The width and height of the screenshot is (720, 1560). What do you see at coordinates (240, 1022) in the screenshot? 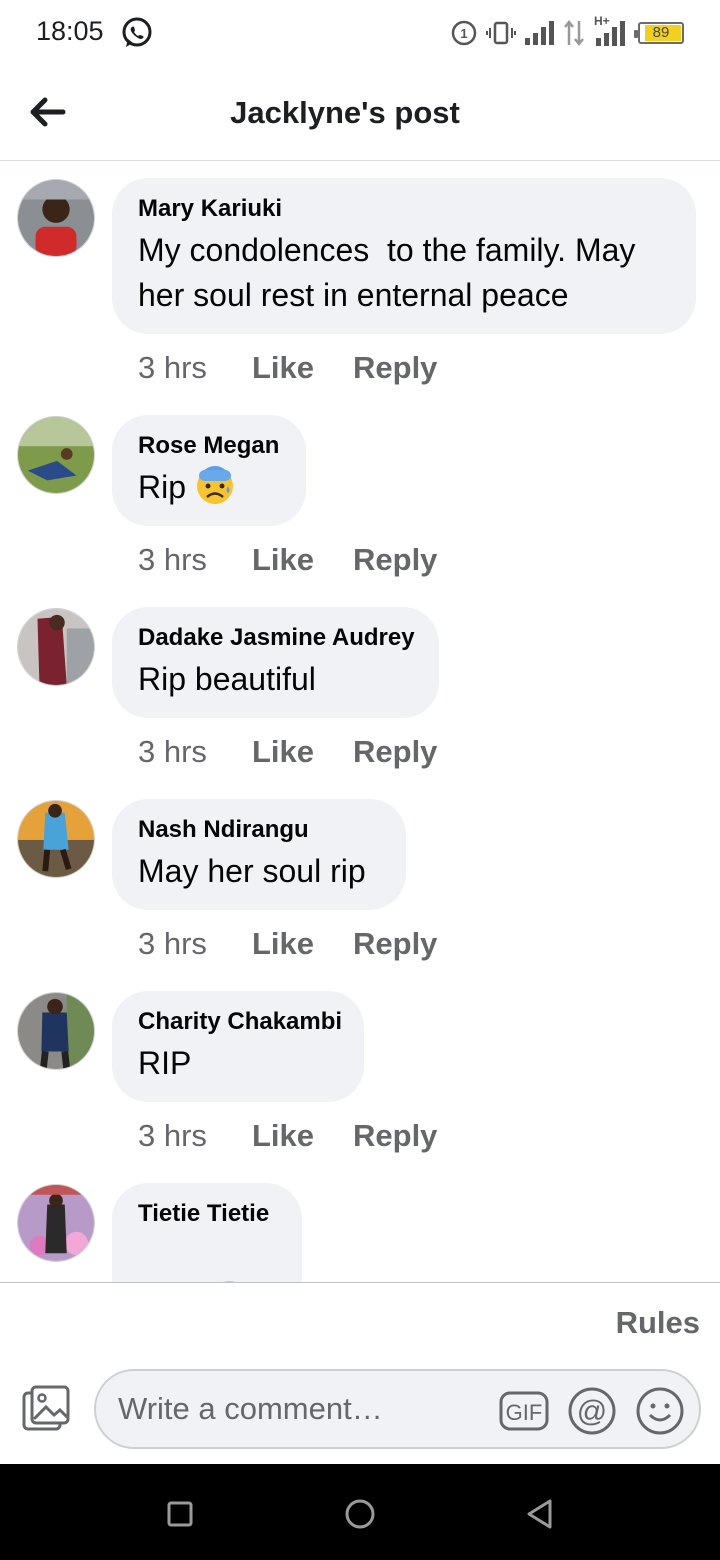
I see `comment-author: Charity Chakambi` at bounding box center [240, 1022].